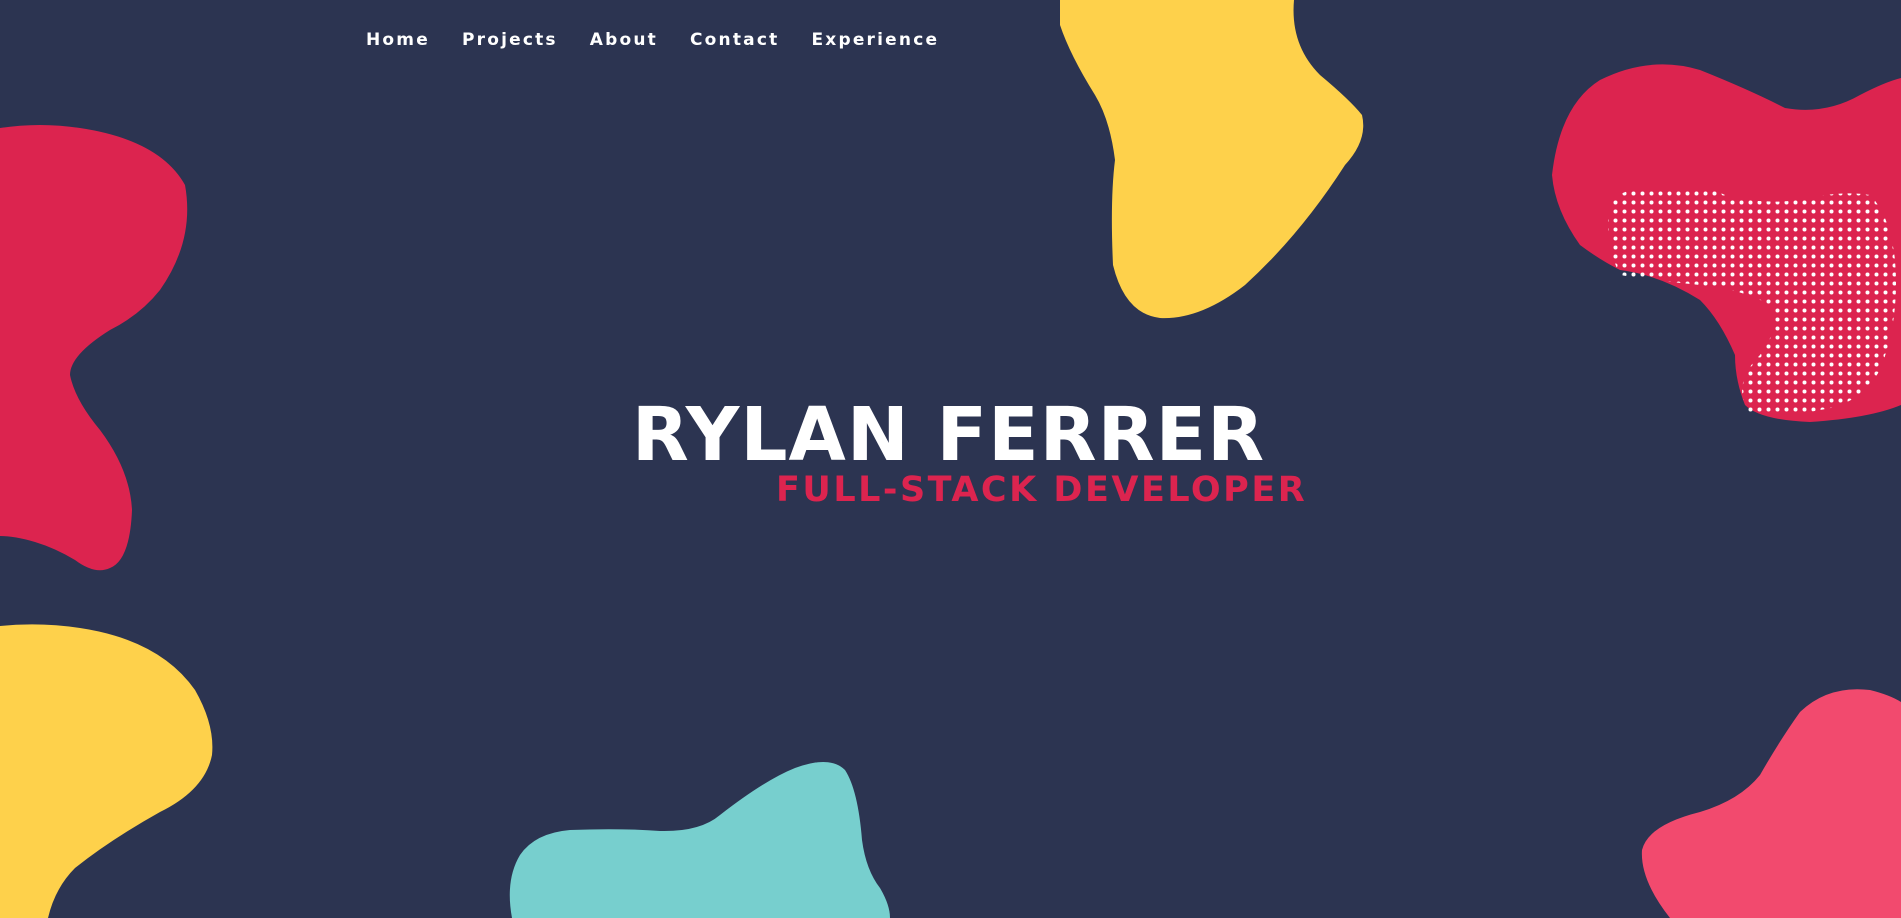 The height and width of the screenshot is (918, 1901). What do you see at coordinates (1042, 490) in the screenshot?
I see `hero-role: FULL-STACK DEVELOPER` at bounding box center [1042, 490].